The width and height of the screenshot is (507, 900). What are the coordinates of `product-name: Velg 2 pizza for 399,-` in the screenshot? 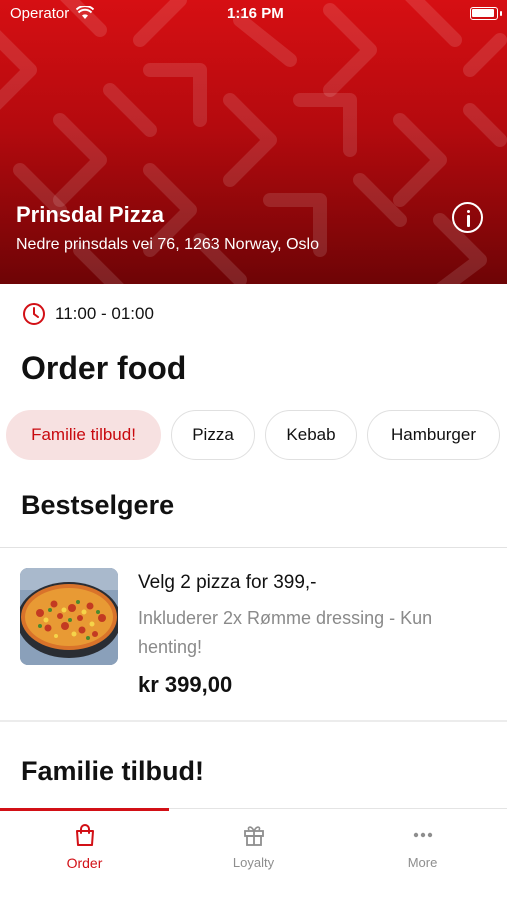 It's located at (227, 582).